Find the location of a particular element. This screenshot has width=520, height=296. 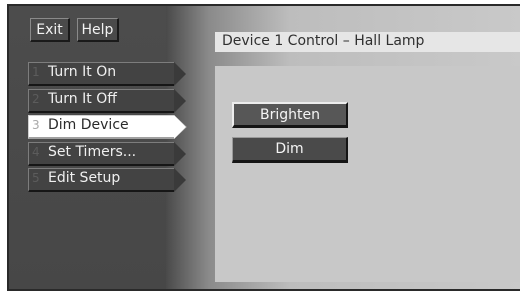

menu-item-number: 4 is located at coordinates (36, 152).